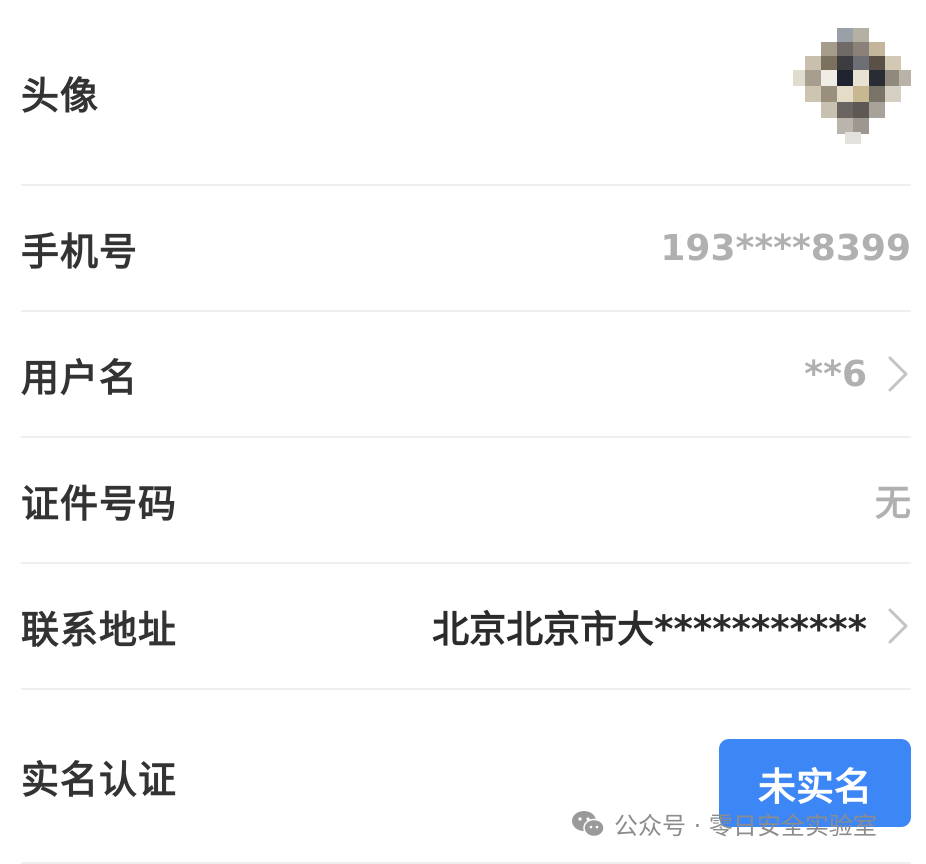  I want to click on watermark: 公众号 · 零日安全实验室, so click(723, 823).